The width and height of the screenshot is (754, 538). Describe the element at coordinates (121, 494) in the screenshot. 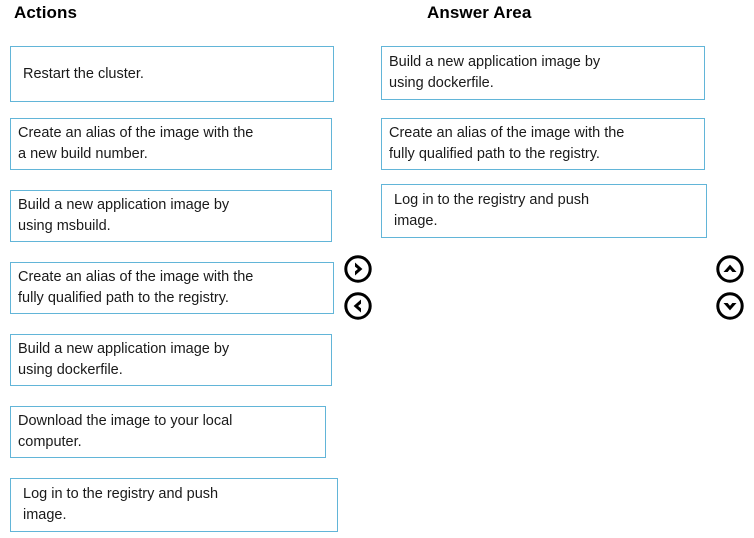

I see `action-item-line: Log in to the registry and push` at that location.